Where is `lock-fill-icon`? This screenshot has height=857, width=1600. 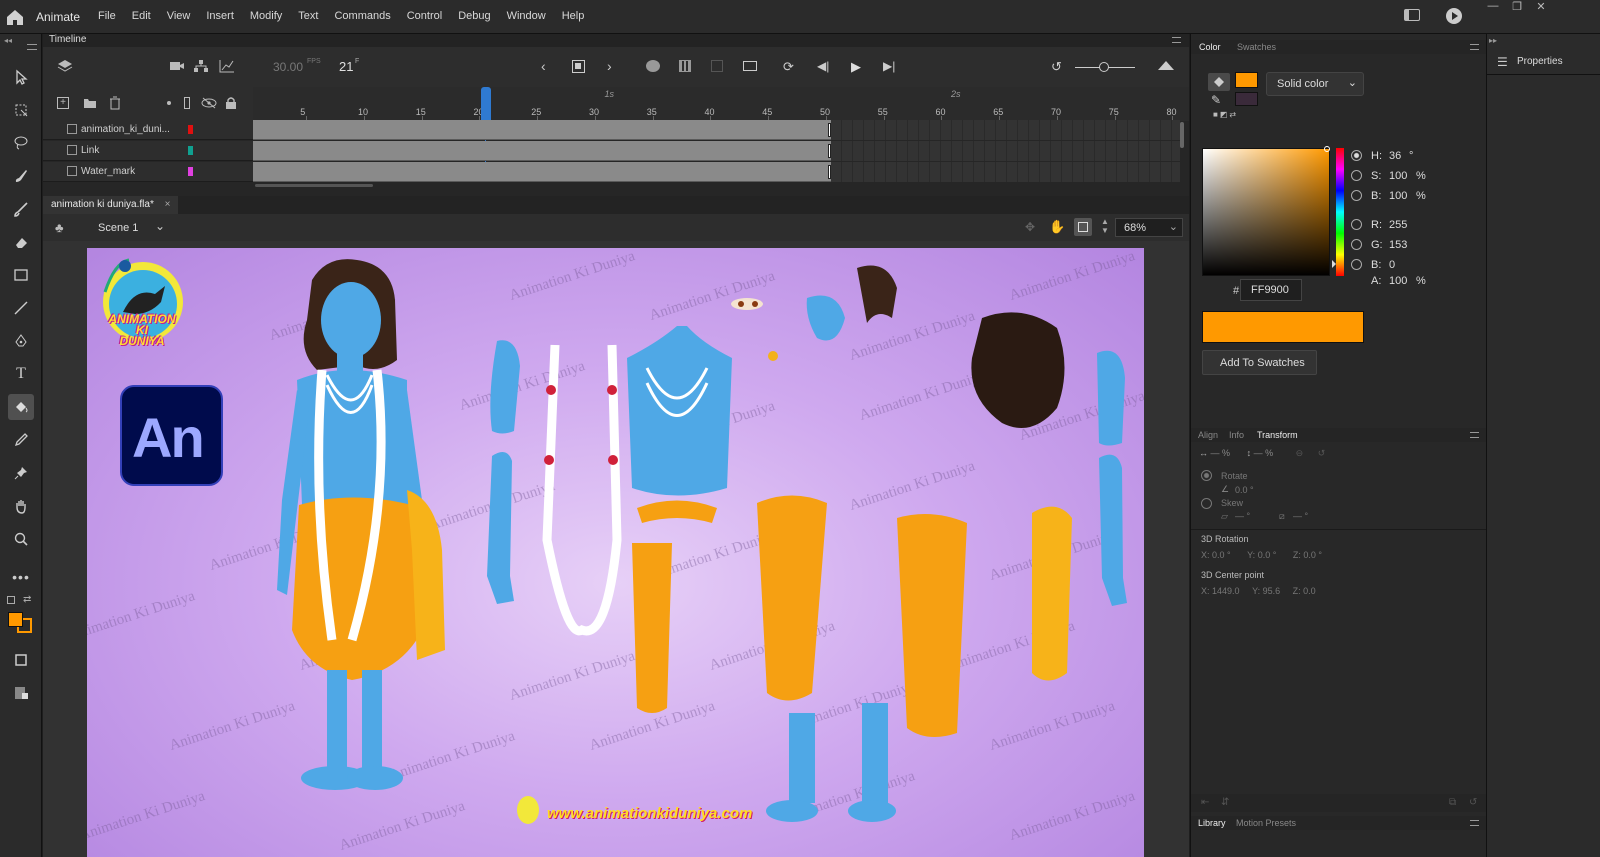
lock-fill-icon is located at coordinates (21, 693).